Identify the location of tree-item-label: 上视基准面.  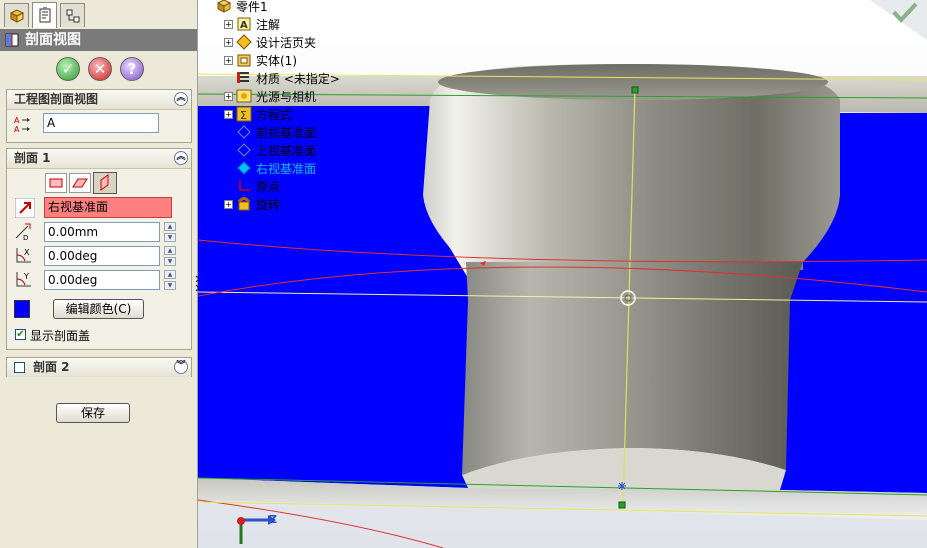
(286, 151).